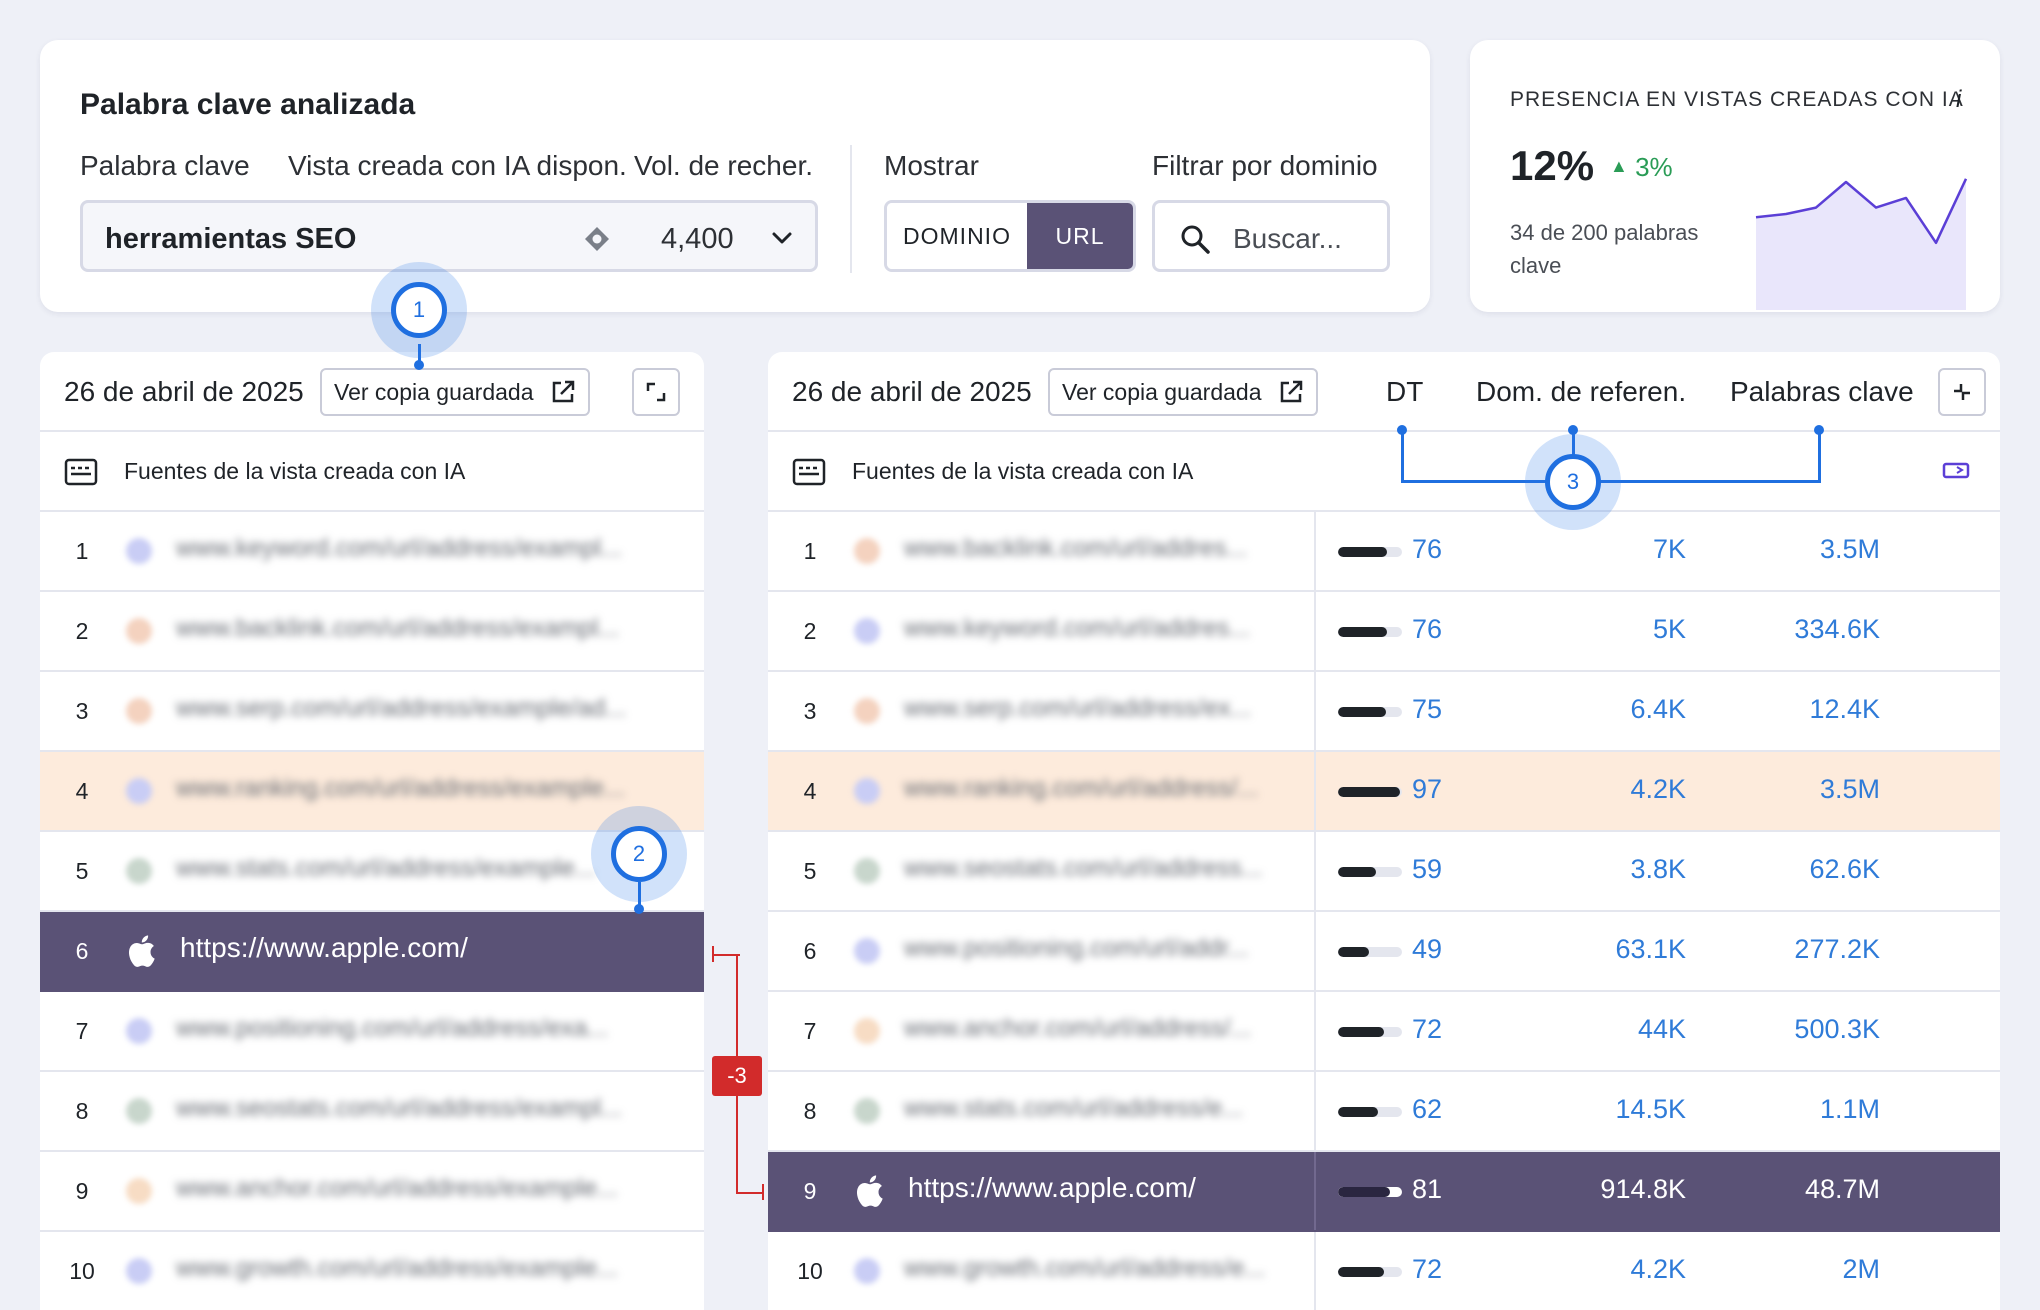 The height and width of the screenshot is (1310, 2040). I want to click on table-row: 9 https://www.apple.com/81 914.8K 48.7M, so click(1384, 1192).